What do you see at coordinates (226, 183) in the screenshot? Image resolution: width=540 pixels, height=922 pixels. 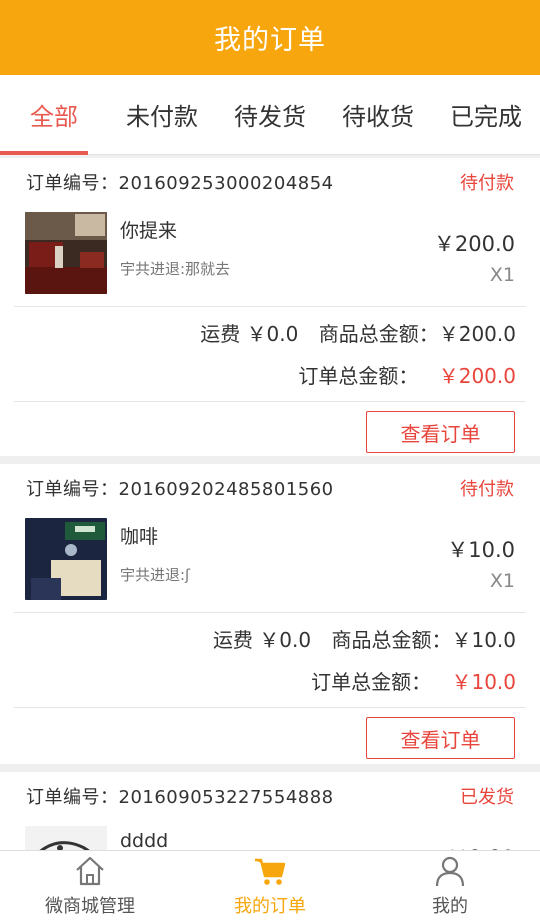 I see `order-number-value: 201609253000204854` at bounding box center [226, 183].